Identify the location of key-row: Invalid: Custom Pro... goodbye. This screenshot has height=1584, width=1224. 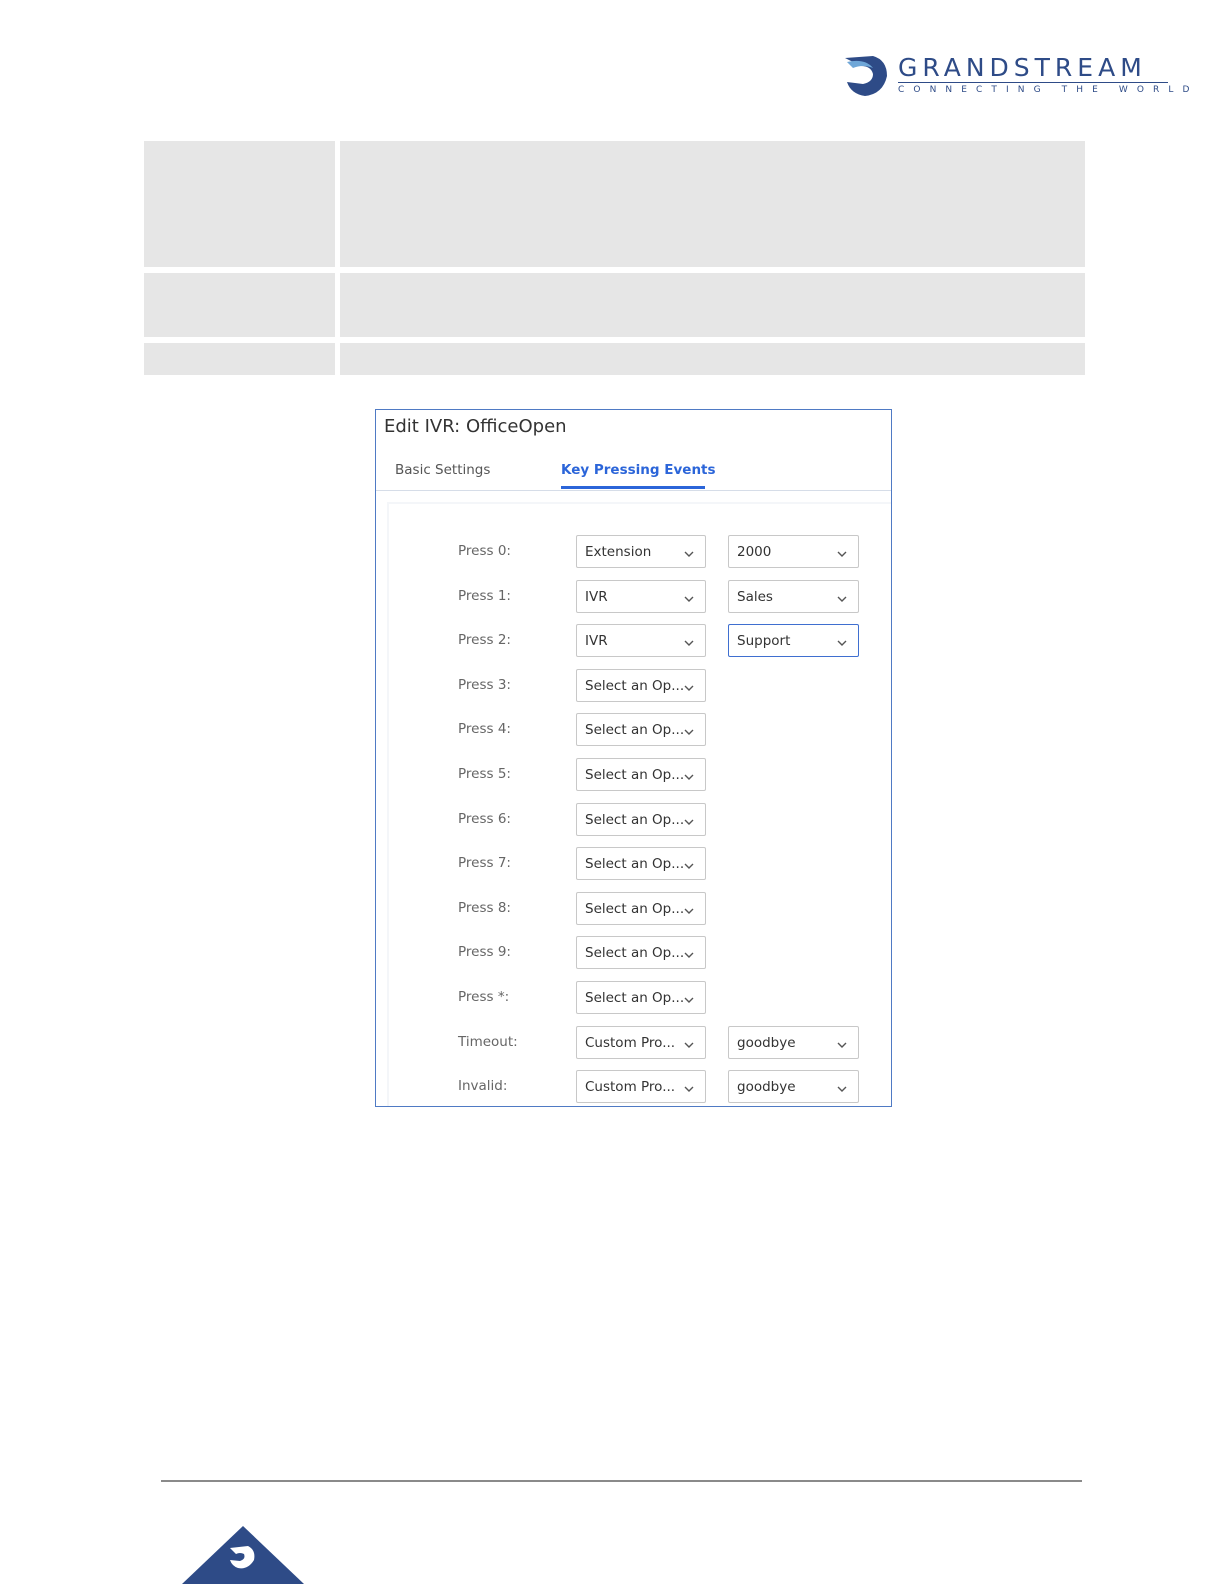
(639, 1087).